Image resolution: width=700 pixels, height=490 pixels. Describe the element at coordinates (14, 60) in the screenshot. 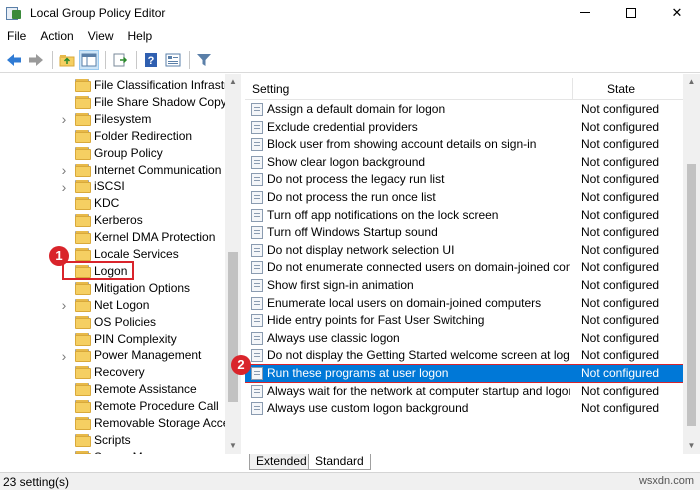

I see `back-button` at that location.